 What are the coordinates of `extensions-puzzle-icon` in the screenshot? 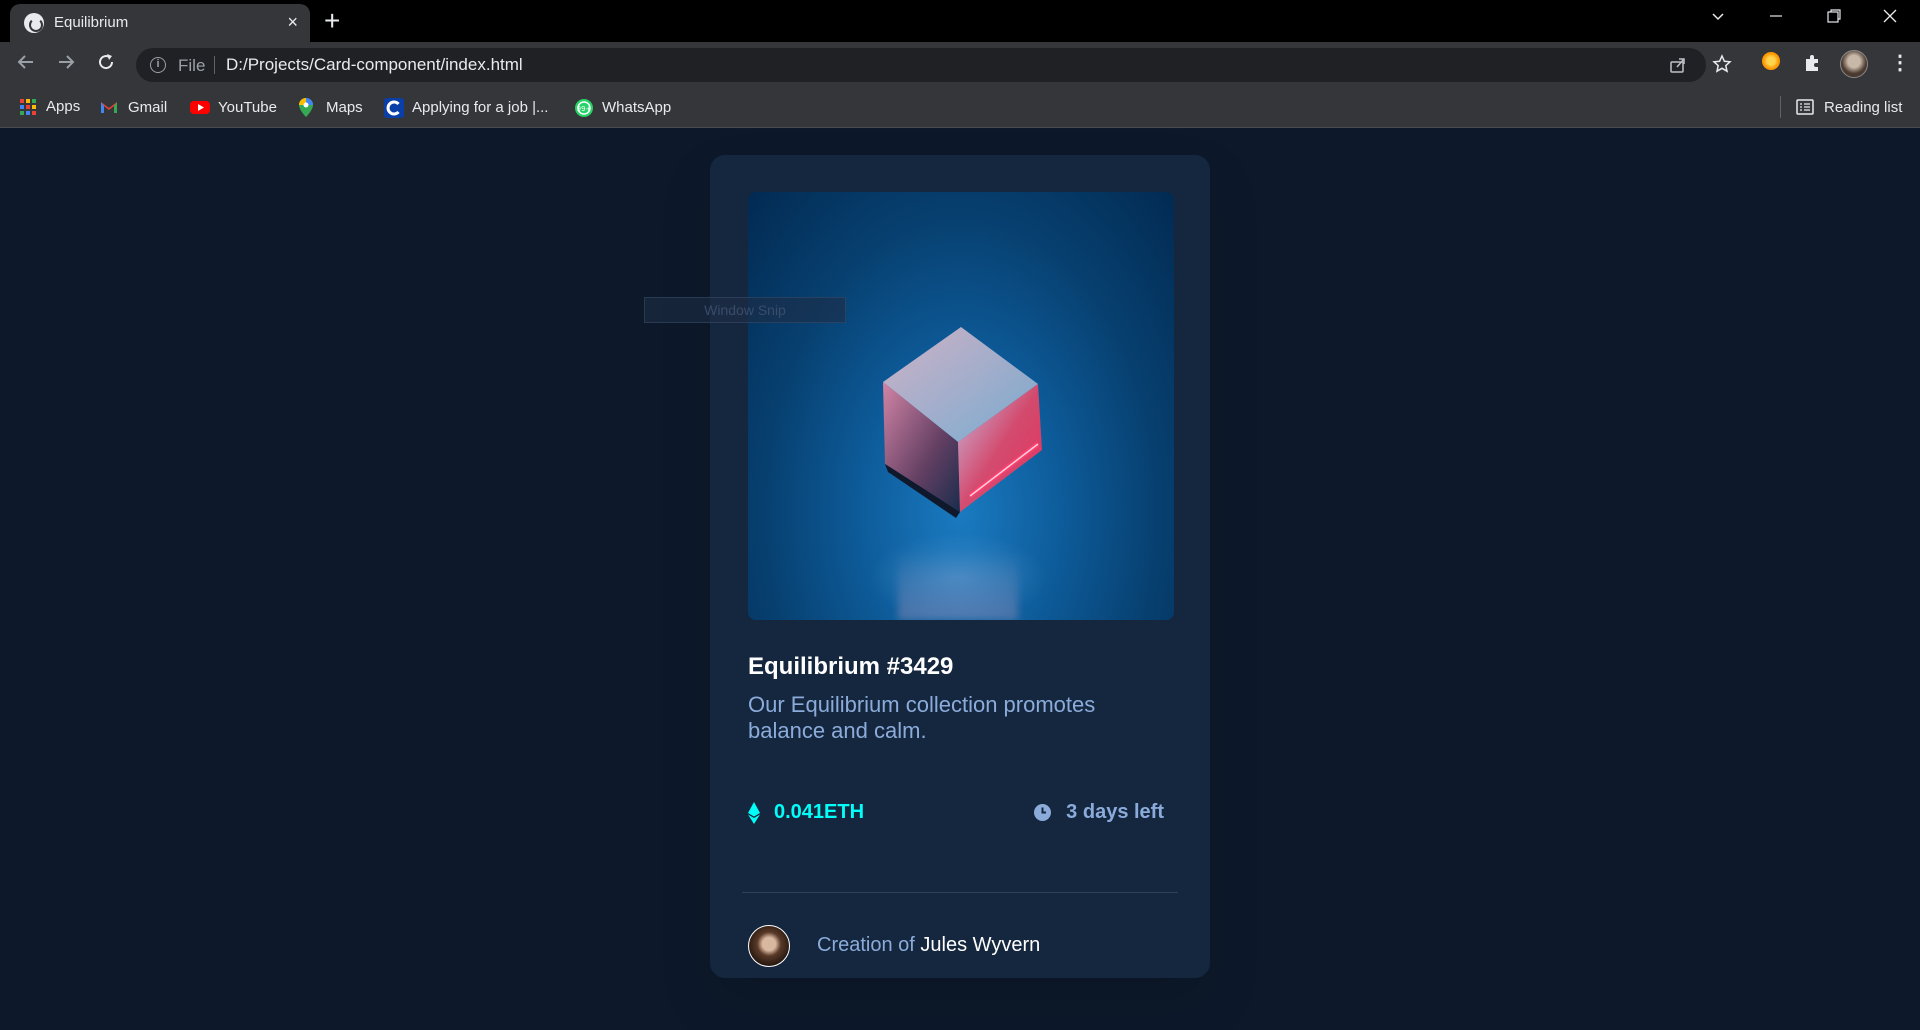 It's located at (1812, 65).